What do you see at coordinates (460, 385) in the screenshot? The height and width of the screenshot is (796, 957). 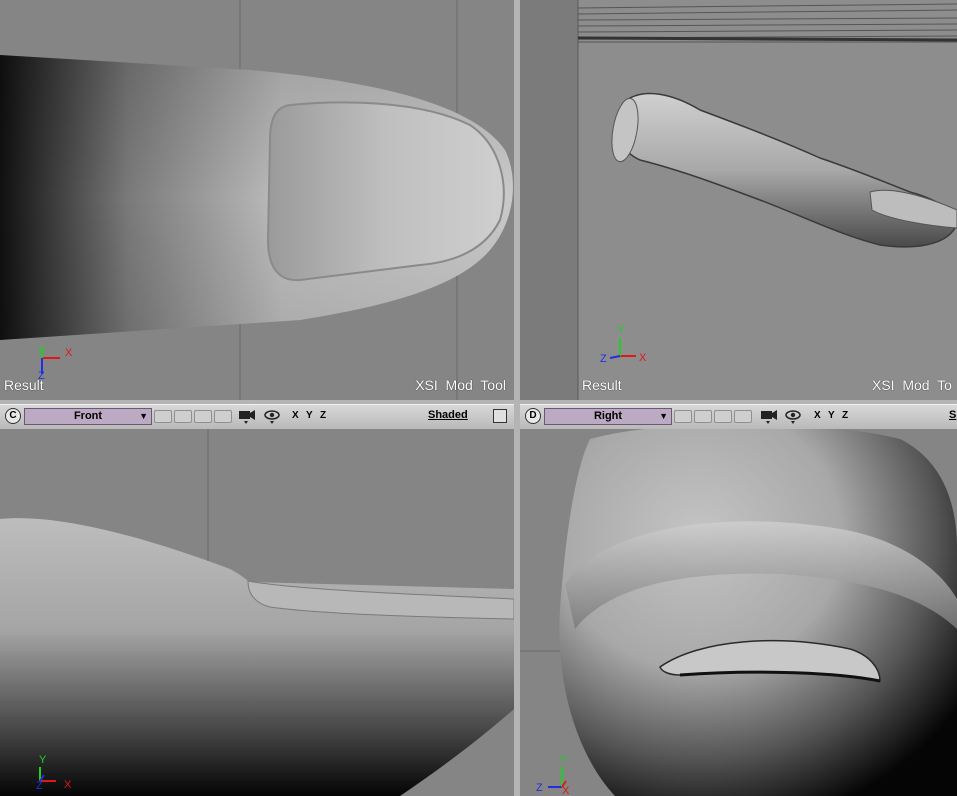 I see `viewport-a-product-label: XSI Mod Tool` at bounding box center [460, 385].